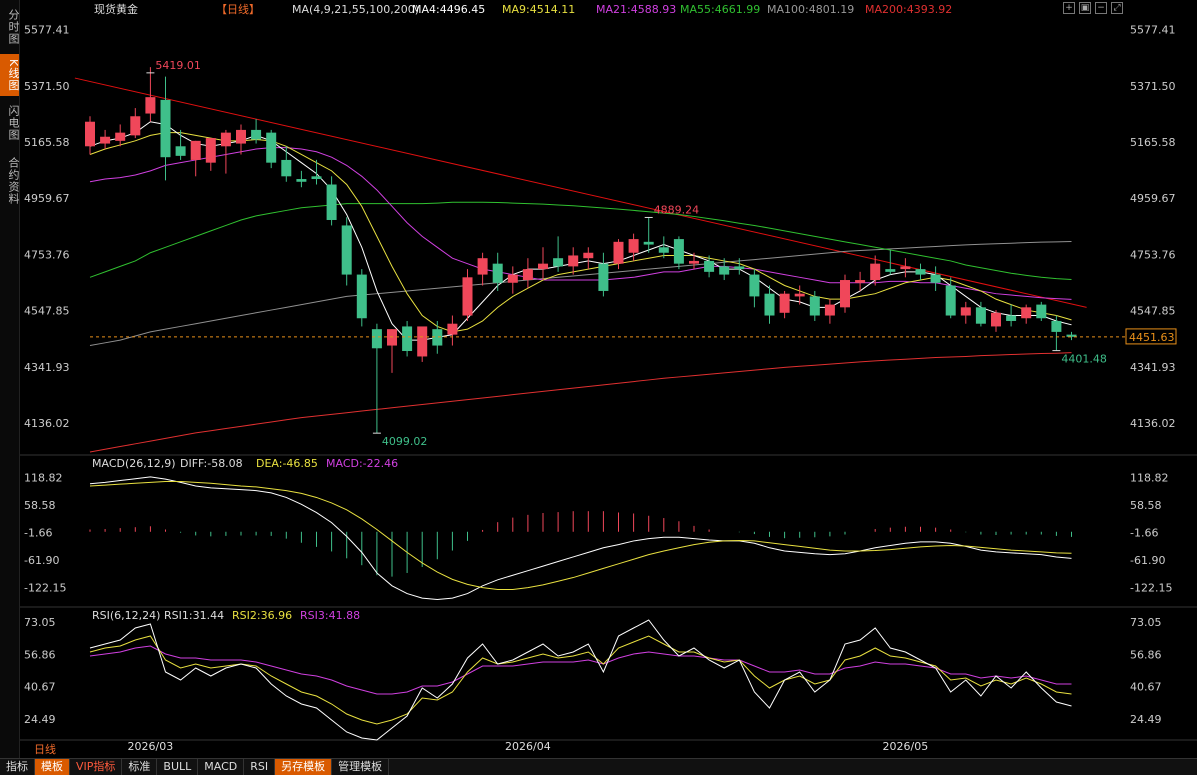  What do you see at coordinates (52, 767) in the screenshot?
I see `bottom-tab-1: 模板` at bounding box center [52, 767].